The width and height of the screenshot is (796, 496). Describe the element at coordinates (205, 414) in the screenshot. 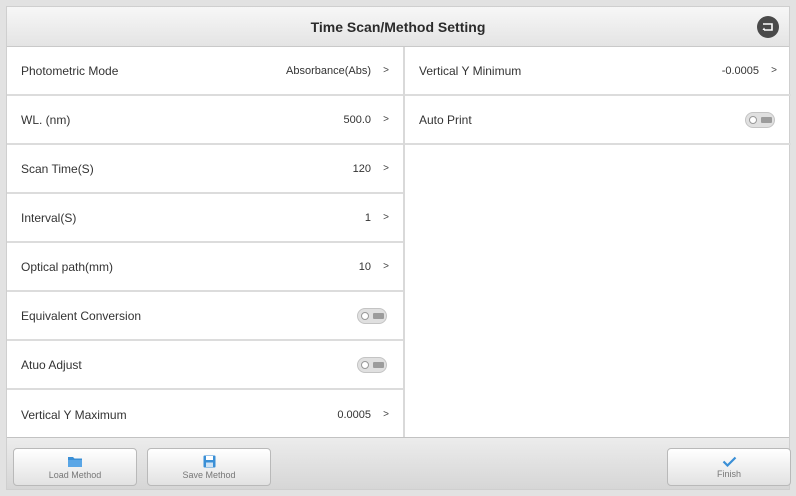

I see `setting-vertical-y-maximum: Vertical Y Maximum 0.0005 >` at that location.